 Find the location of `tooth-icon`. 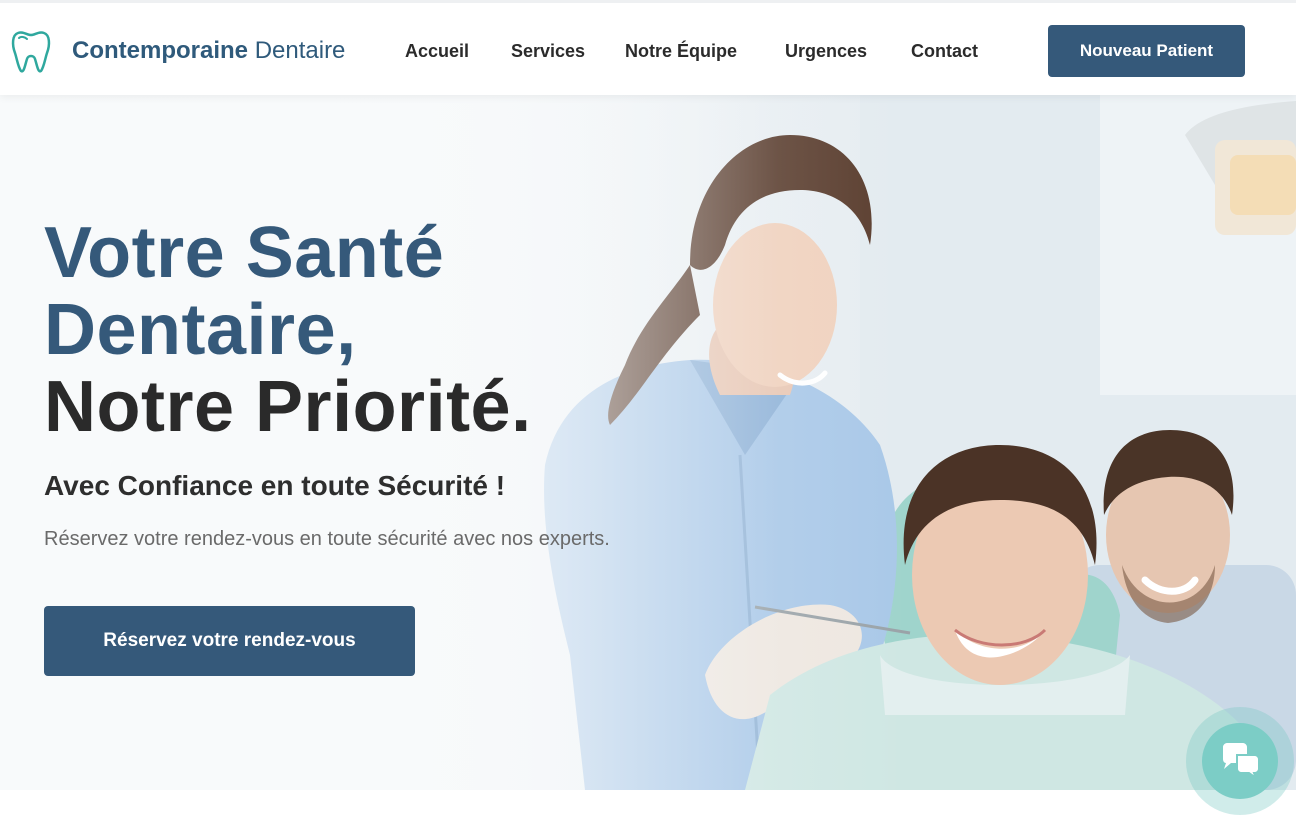

tooth-icon is located at coordinates (31, 51).